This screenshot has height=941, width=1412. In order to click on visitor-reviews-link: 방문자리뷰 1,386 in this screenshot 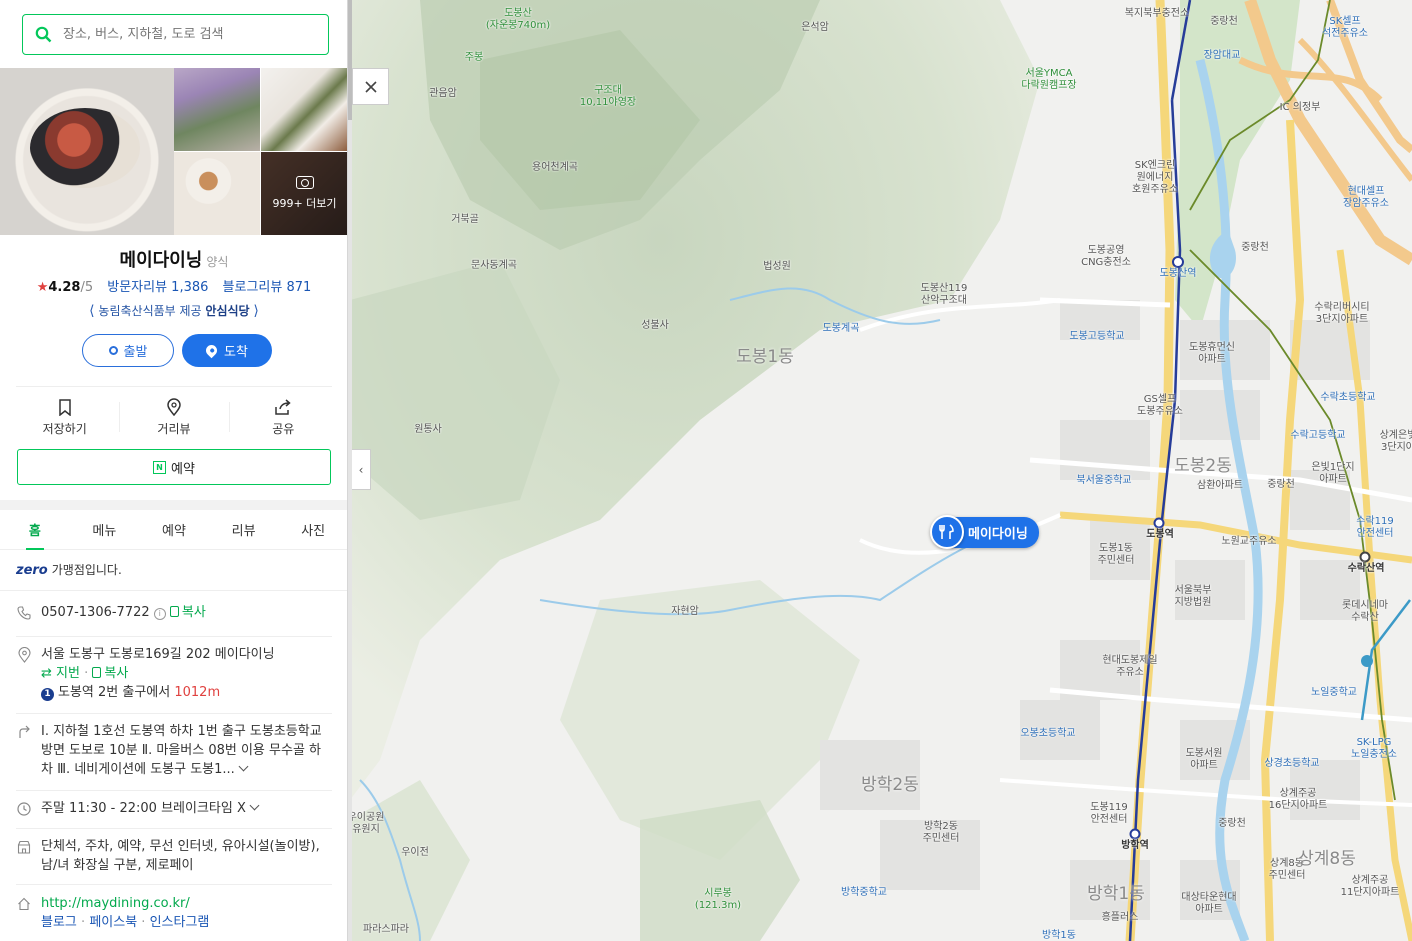, I will do `click(157, 287)`.